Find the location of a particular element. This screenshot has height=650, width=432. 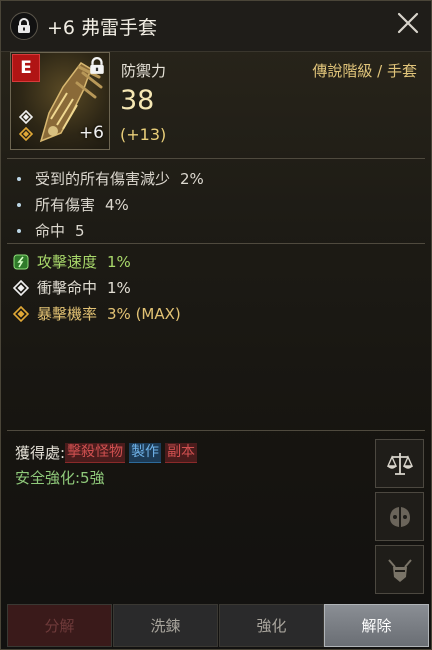

stat-row: 所有傷害 4% is located at coordinates (72, 204).